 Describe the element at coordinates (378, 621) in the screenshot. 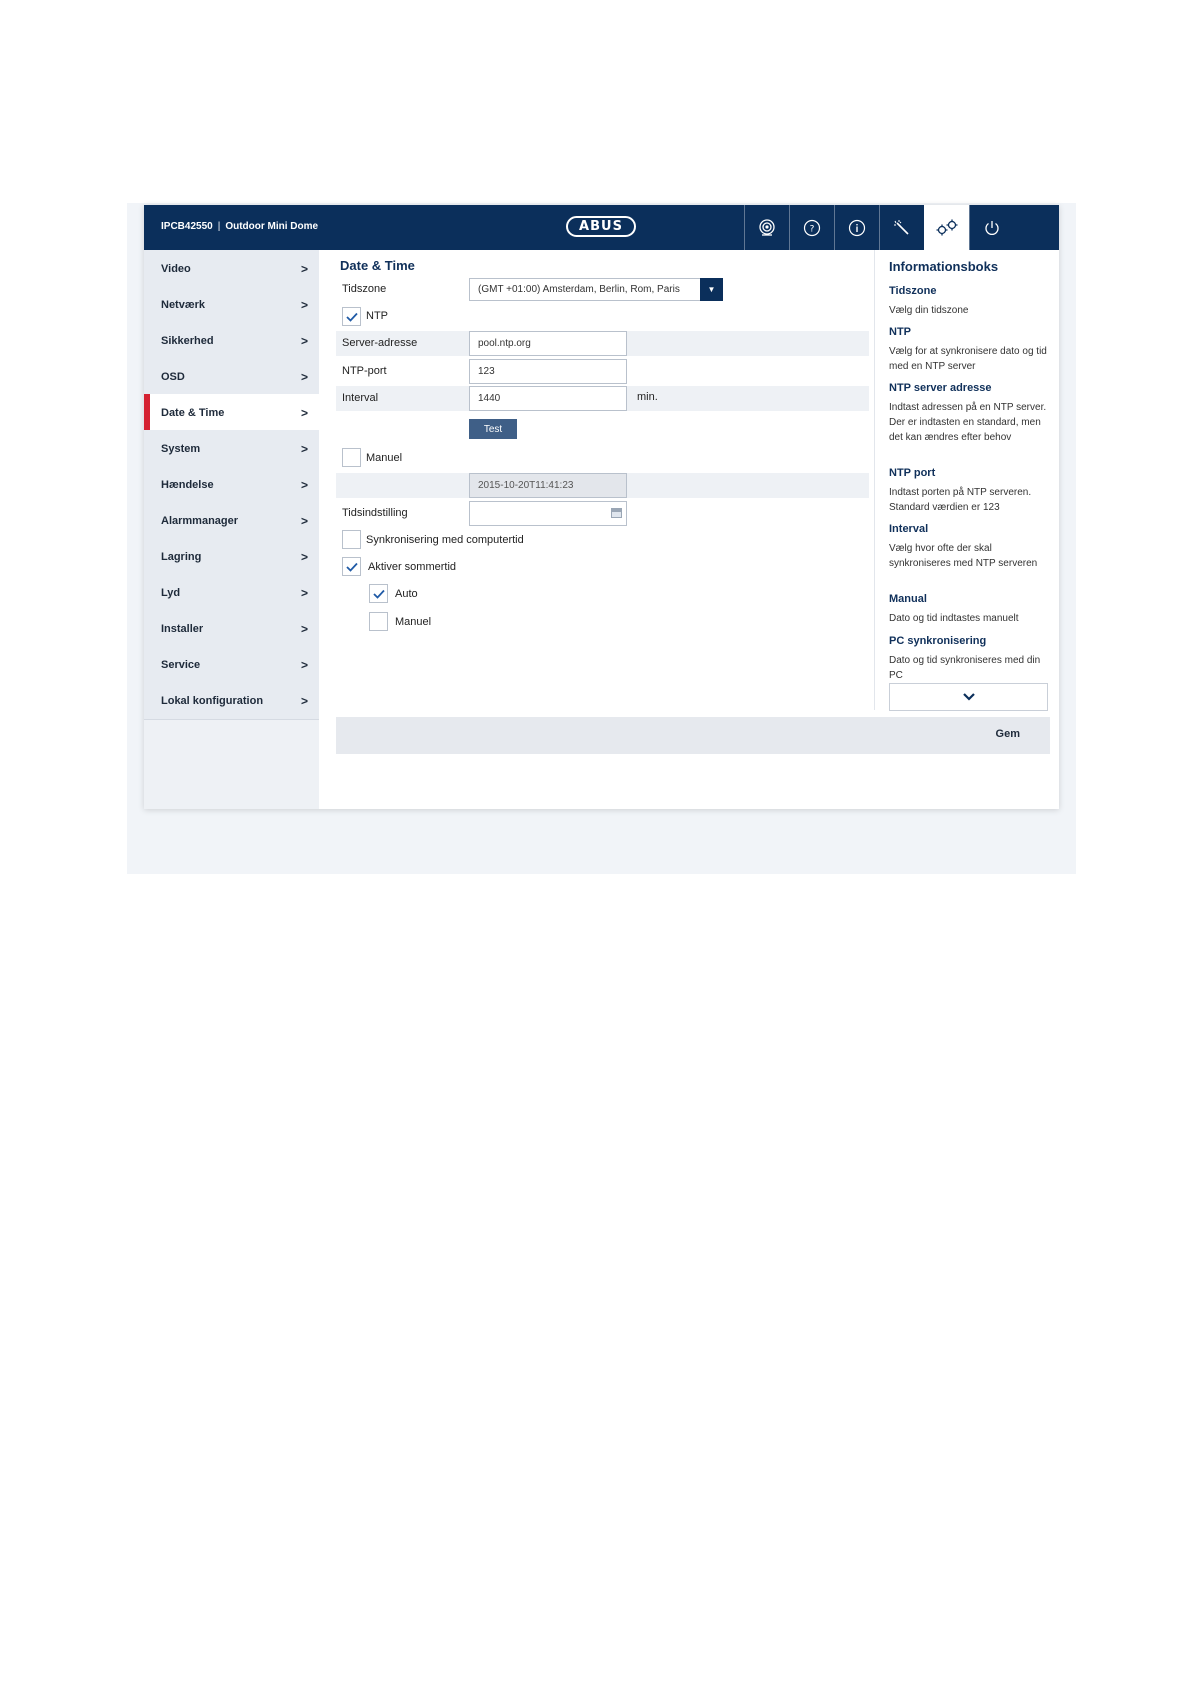

I see `dst-manual-checkbox` at that location.